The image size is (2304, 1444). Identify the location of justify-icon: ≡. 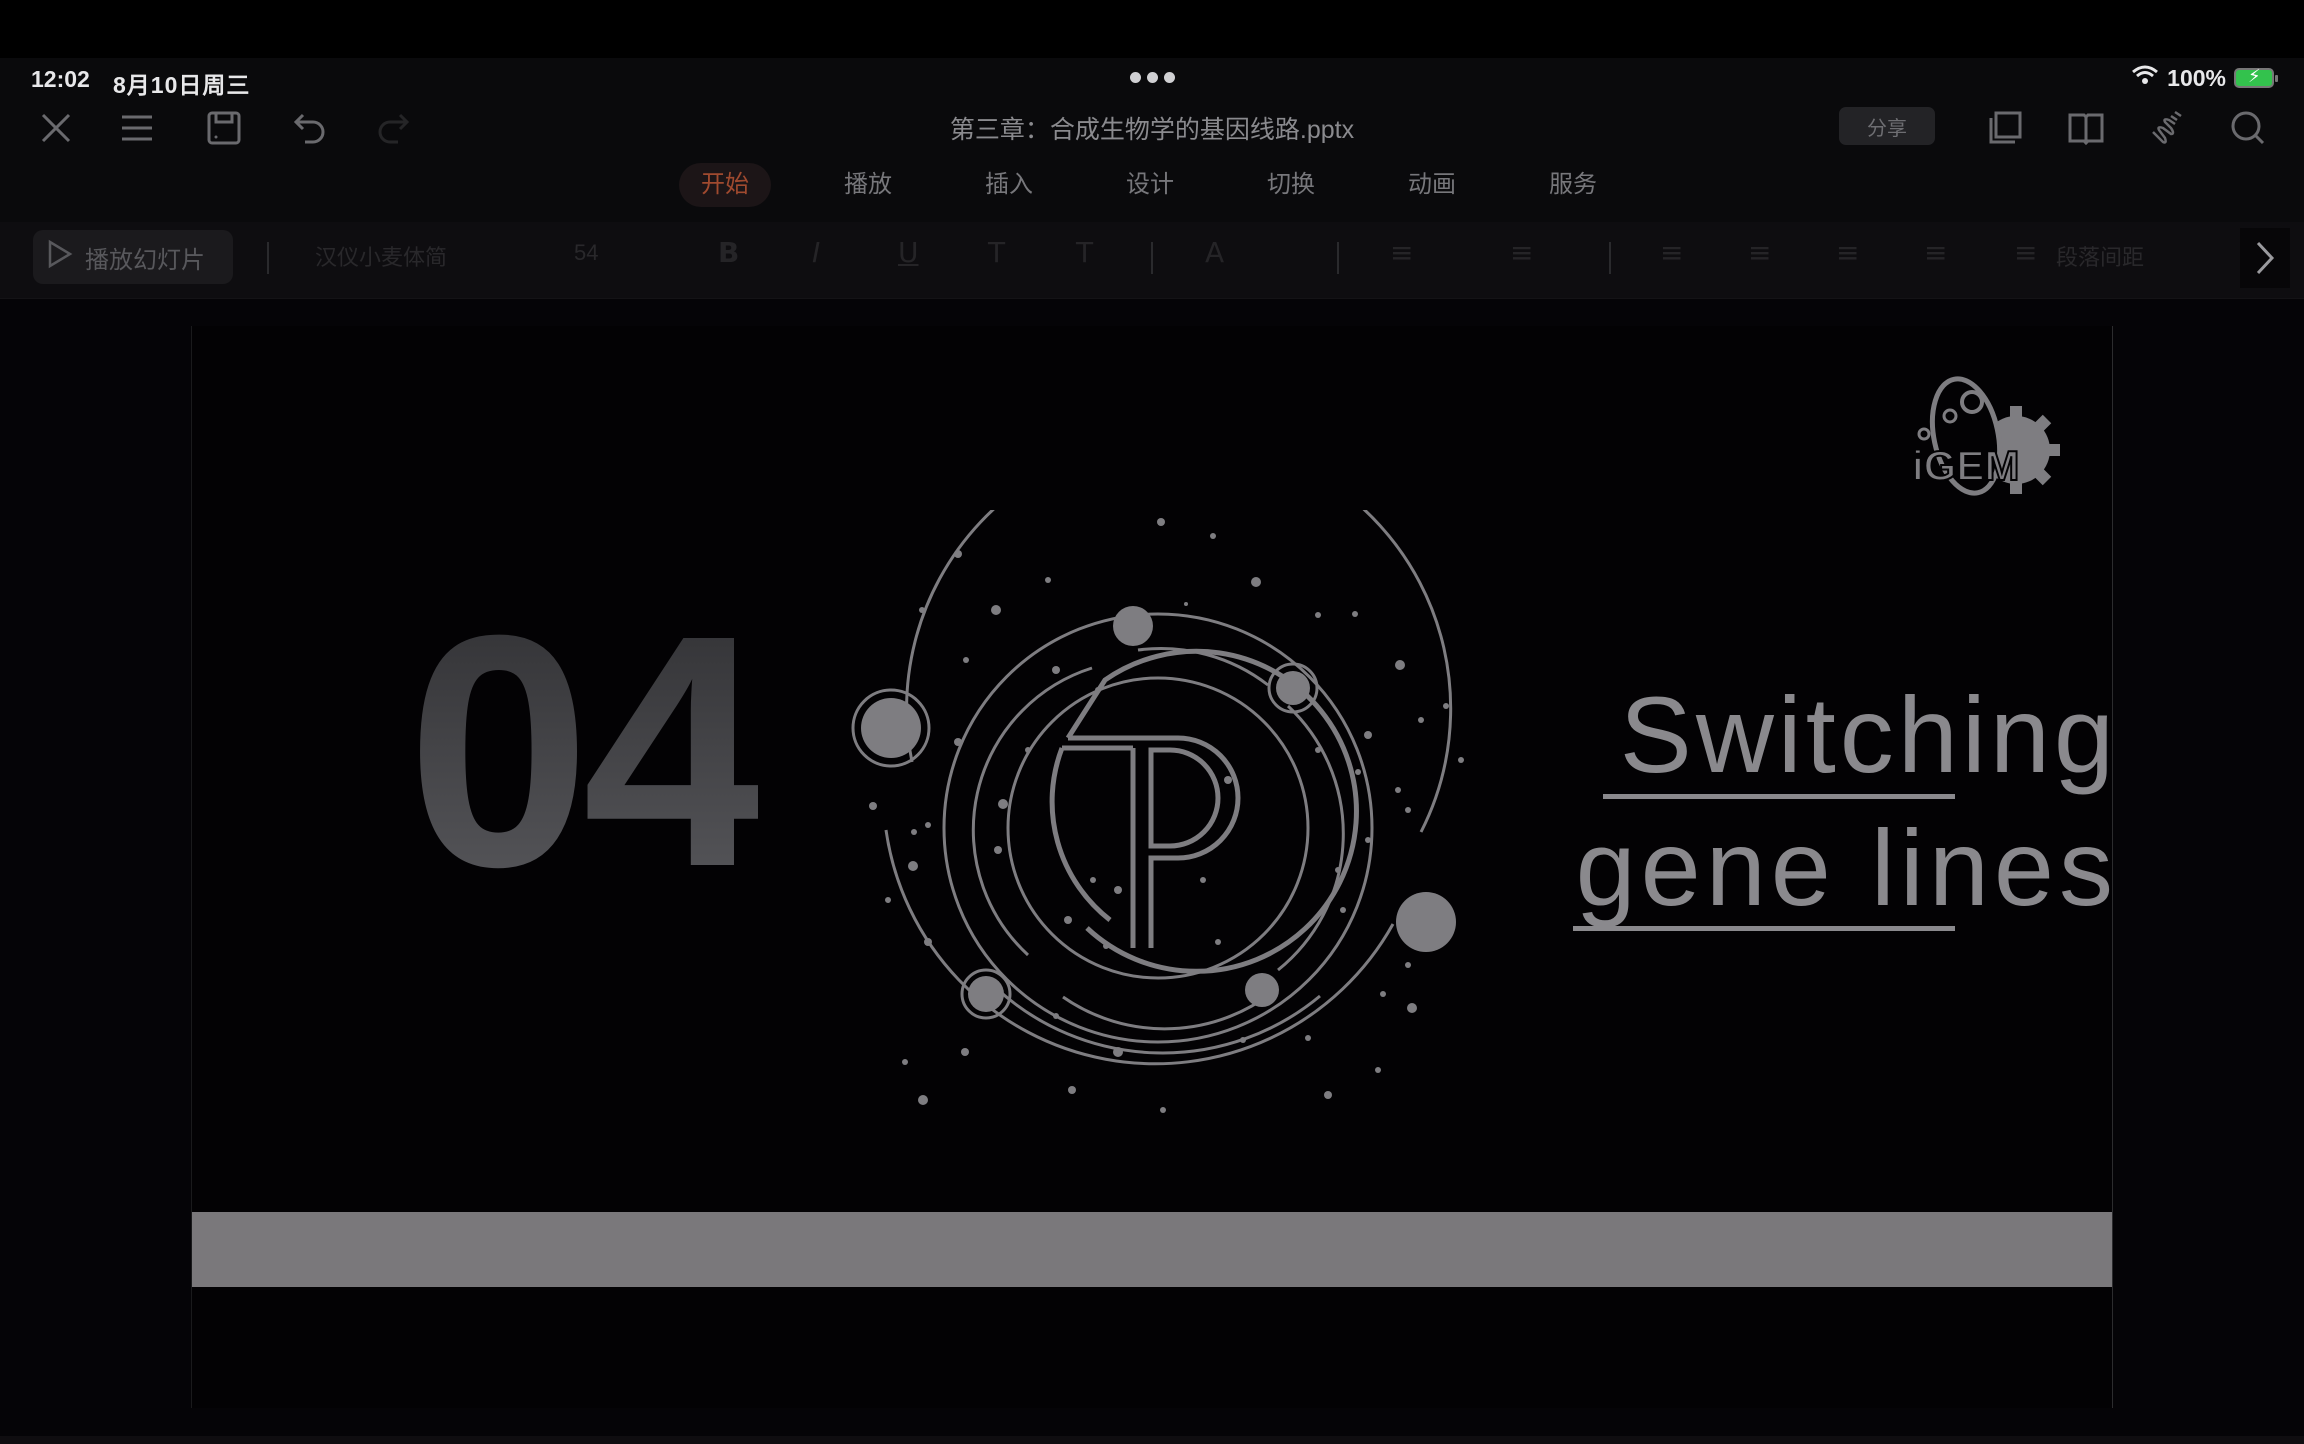
(1935, 252).